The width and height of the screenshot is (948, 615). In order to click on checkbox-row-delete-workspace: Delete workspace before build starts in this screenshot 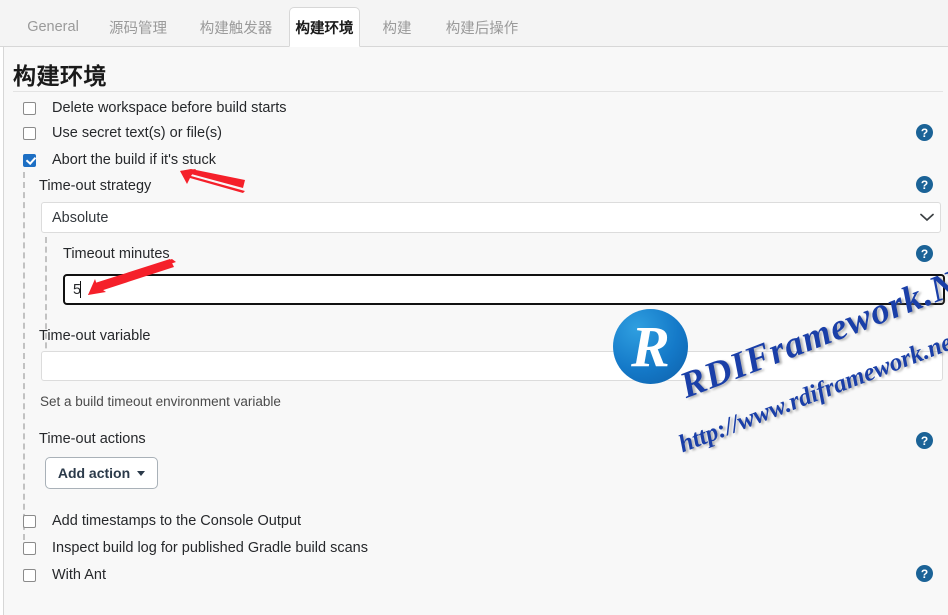, I will do `click(155, 108)`.